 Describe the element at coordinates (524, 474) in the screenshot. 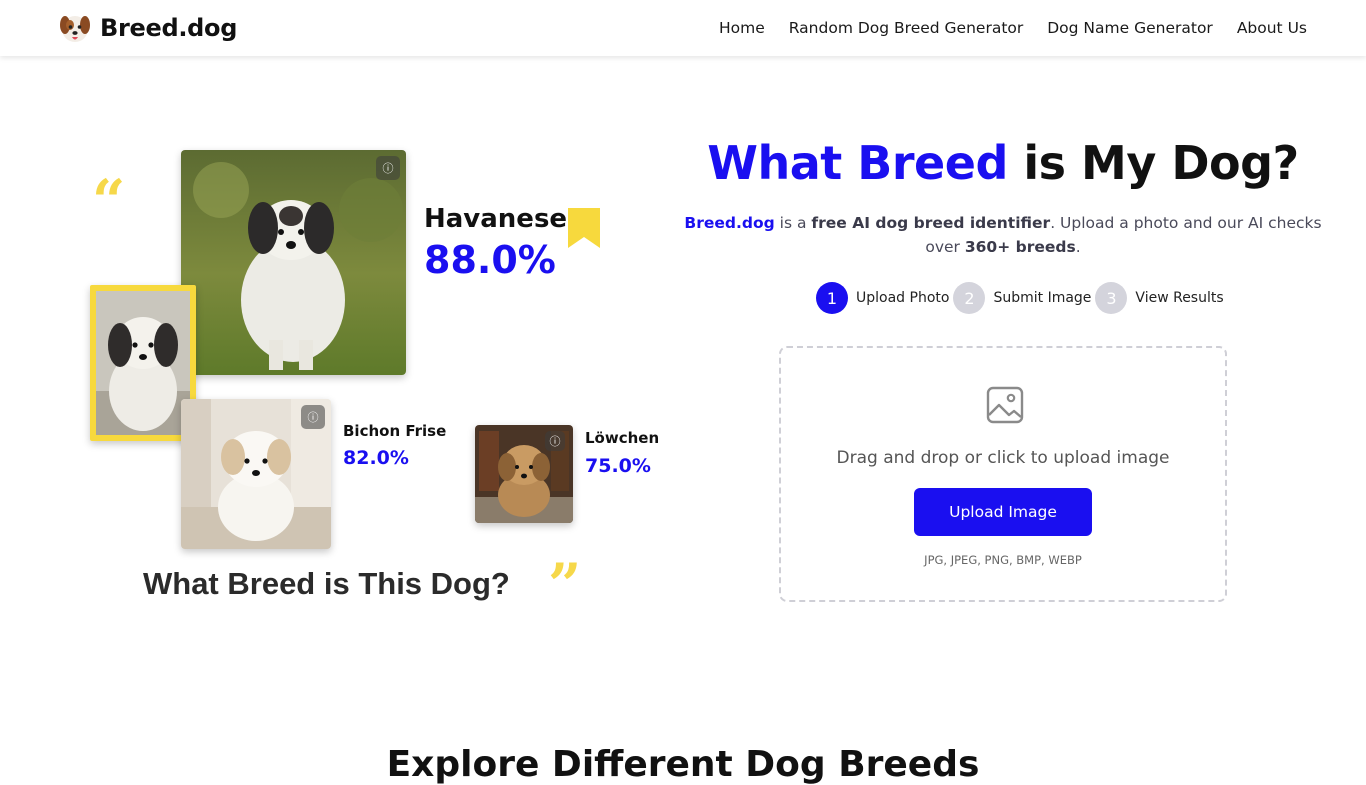

I see `lowchen-photo: ⓘ` at that location.